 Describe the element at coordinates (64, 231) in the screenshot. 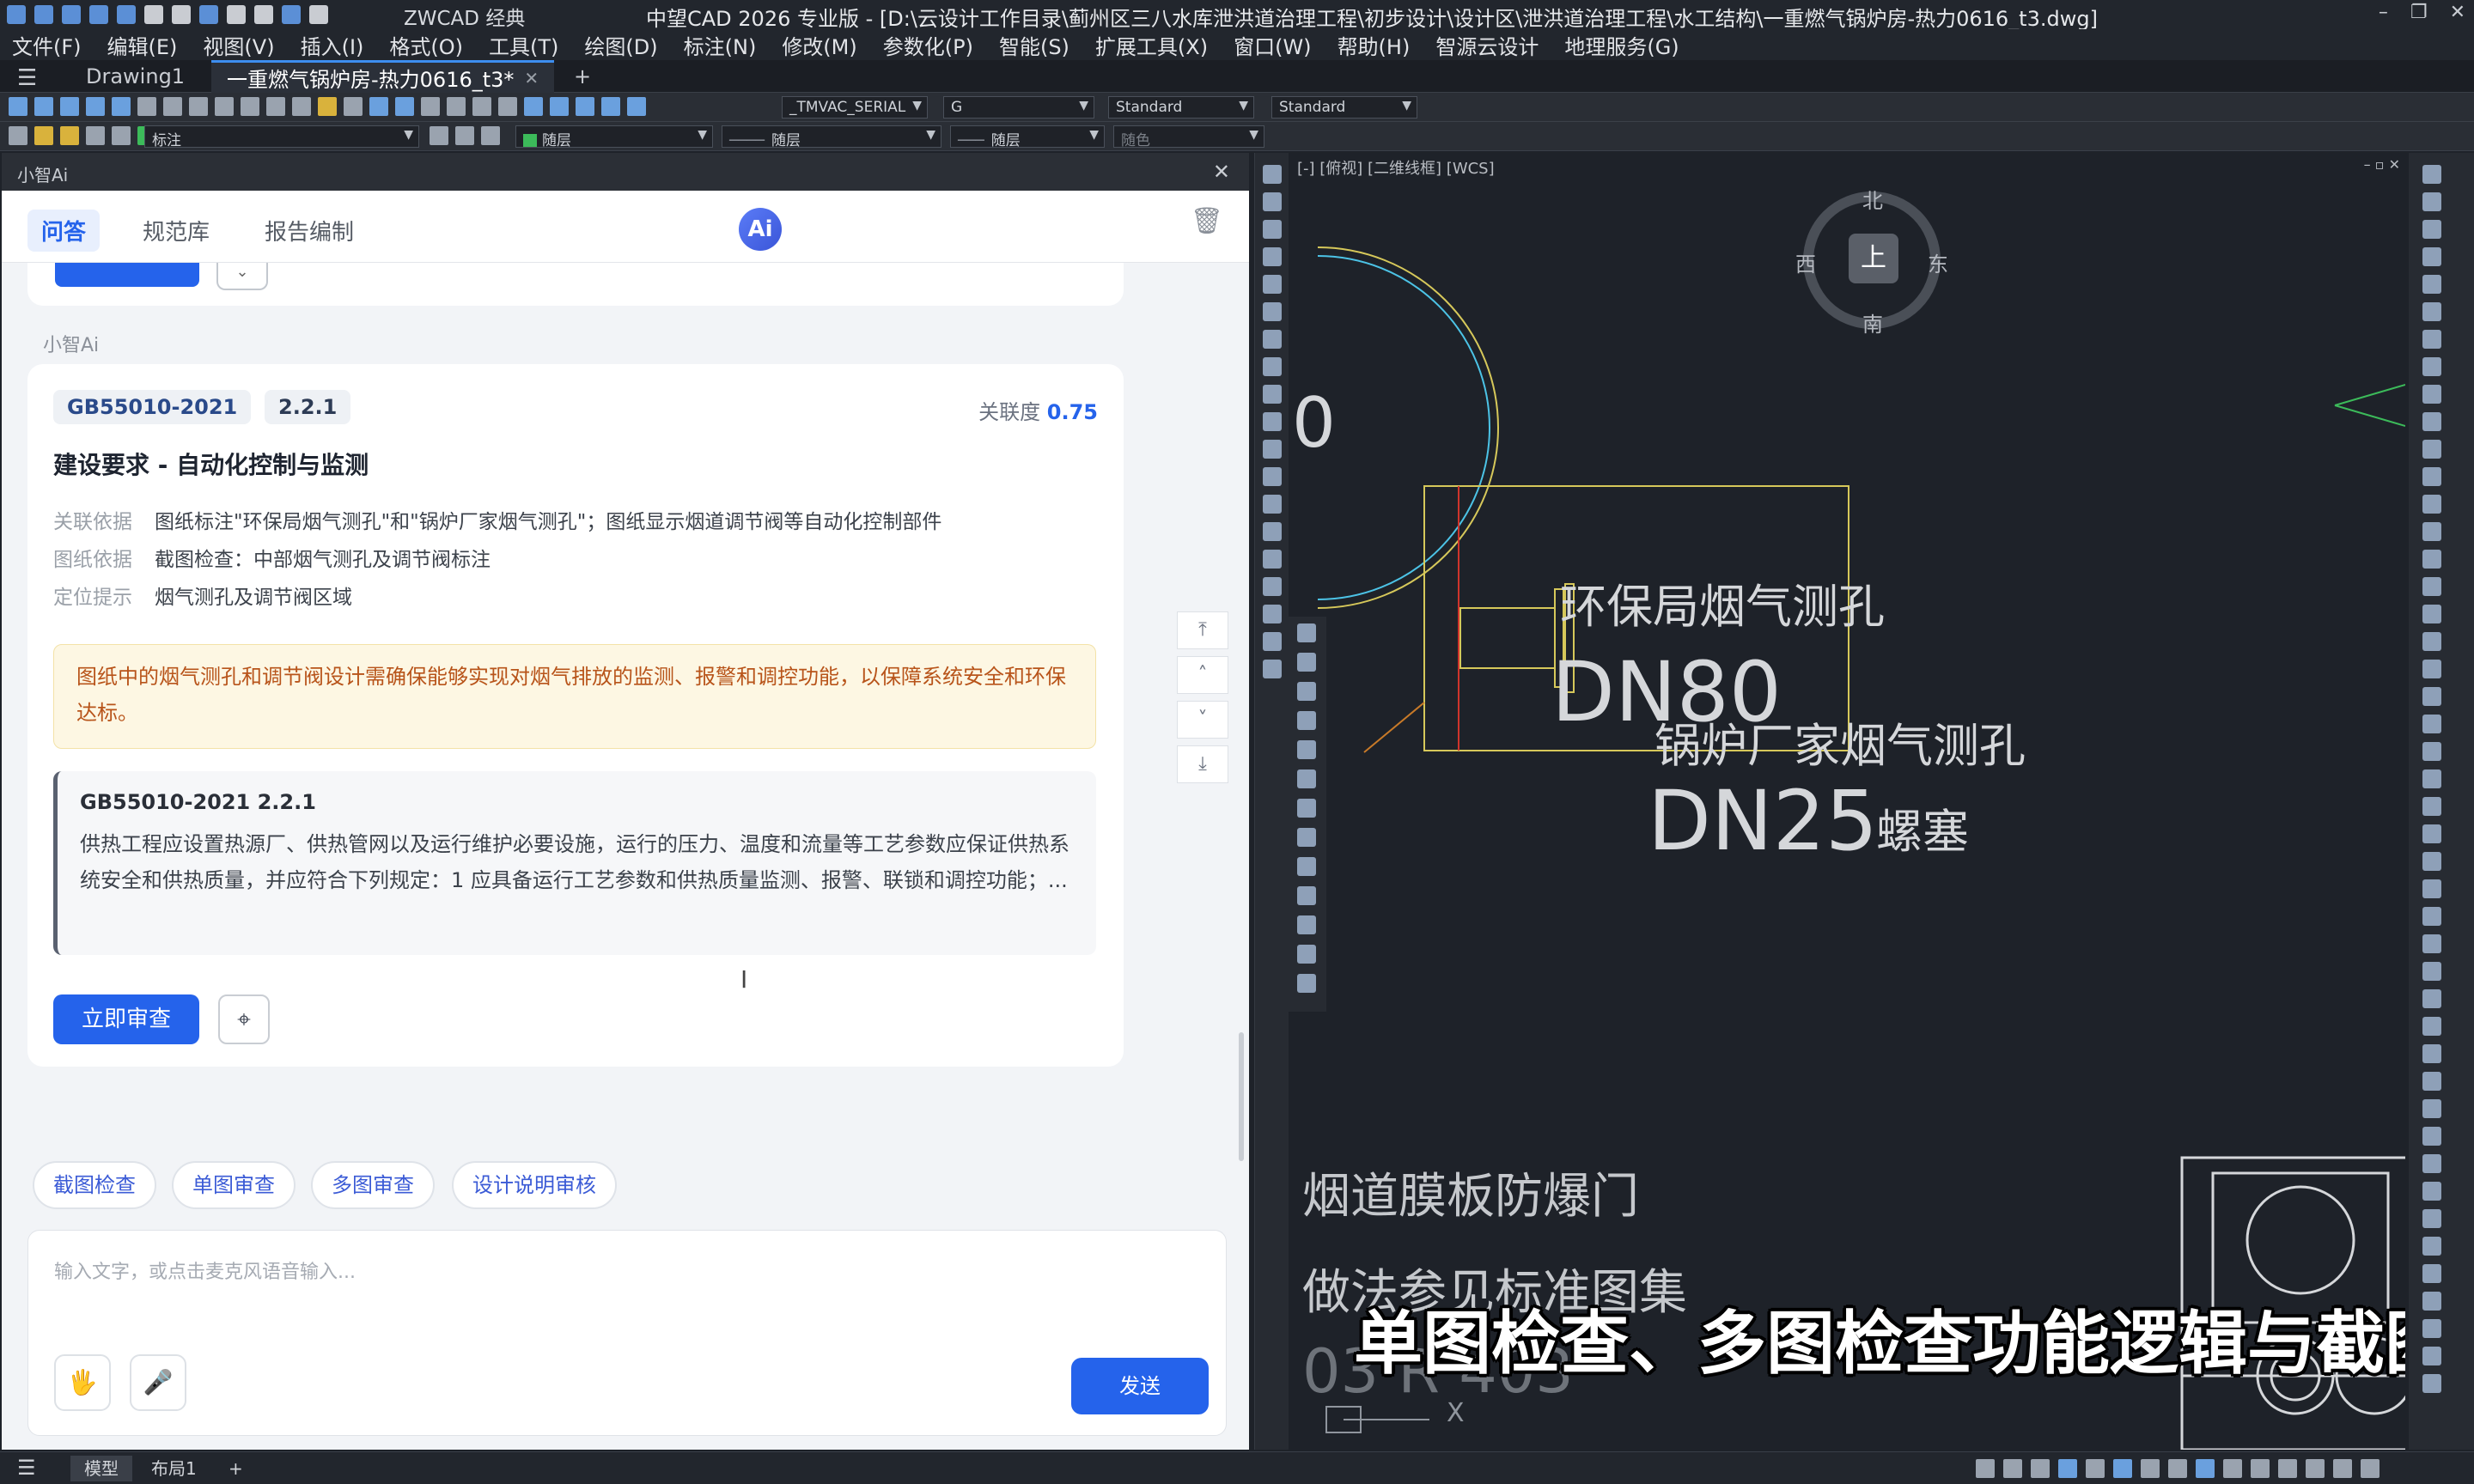

I see `tab-qa: 问答` at that location.